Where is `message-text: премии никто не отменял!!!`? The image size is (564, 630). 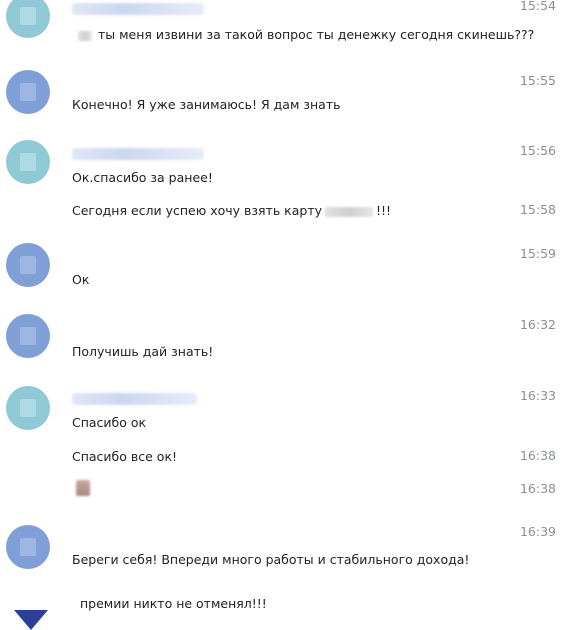 message-text: премии никто не отменял!!! is located at coordinates (173, 603).